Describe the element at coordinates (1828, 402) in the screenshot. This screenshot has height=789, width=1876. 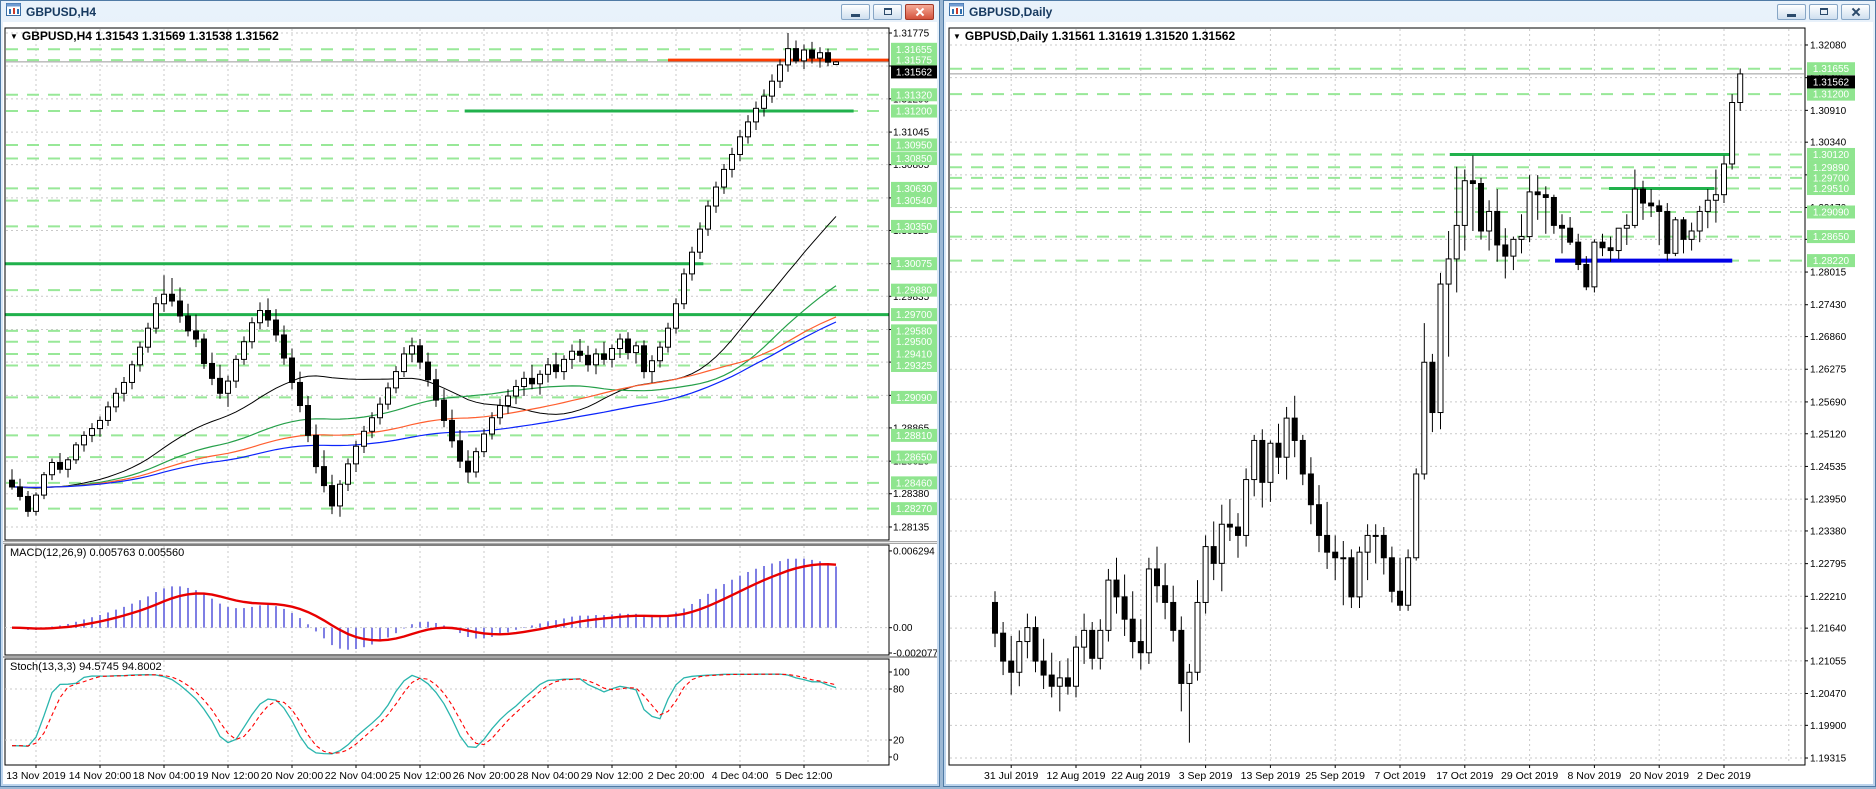
I see `svg-text: 1.25690` at that location.